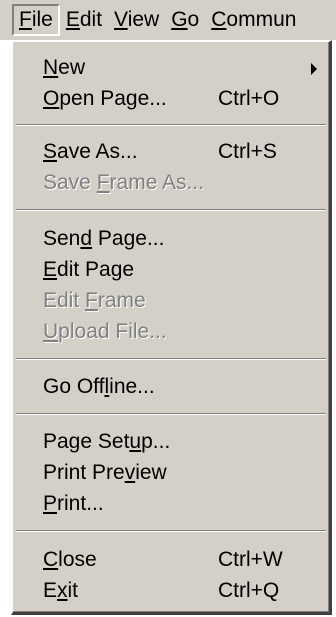  I want to click on menu-item-edit-frame: Edit Frame, so click(171, 301).